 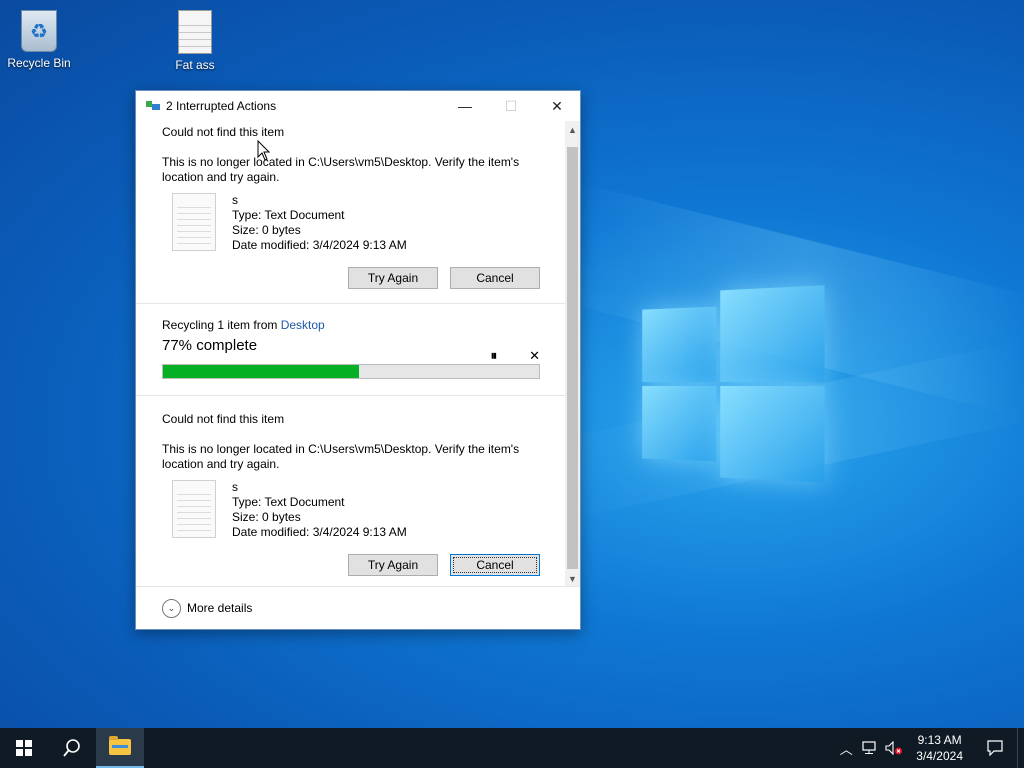 I want to click on desktop-icon-fat-ass: Fat ass, so click(x=195, y=37).